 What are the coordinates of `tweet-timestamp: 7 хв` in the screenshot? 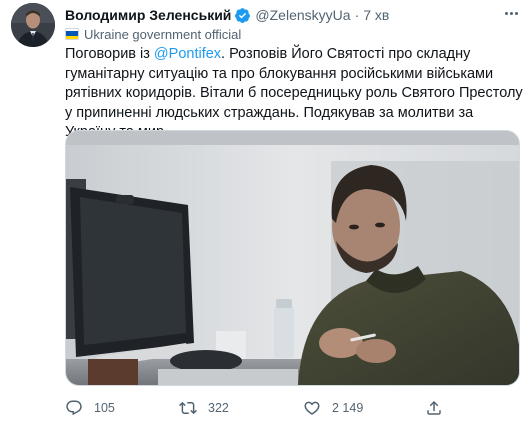 It's located at (376, 15).